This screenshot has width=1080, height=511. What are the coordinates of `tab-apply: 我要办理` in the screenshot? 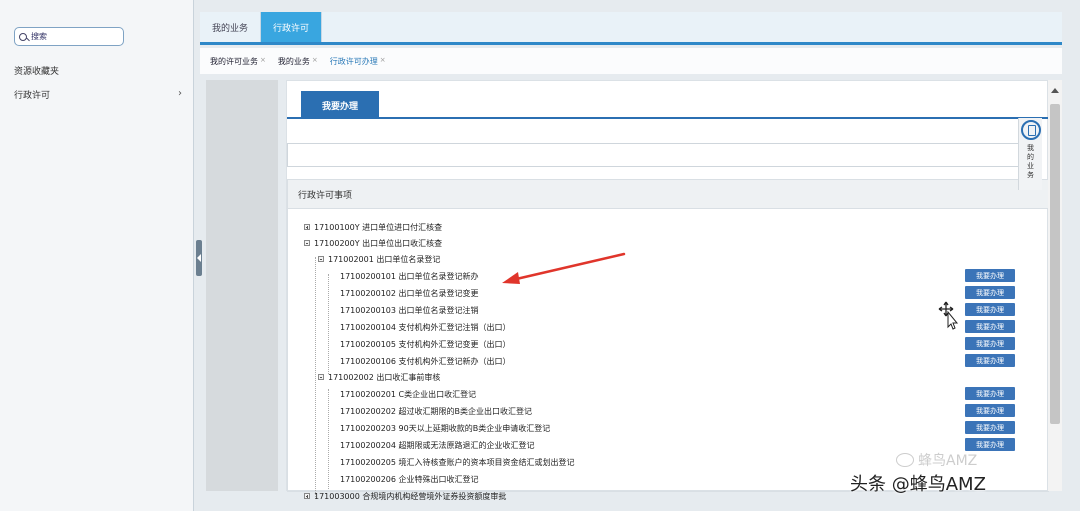 It's located at (340, 105).